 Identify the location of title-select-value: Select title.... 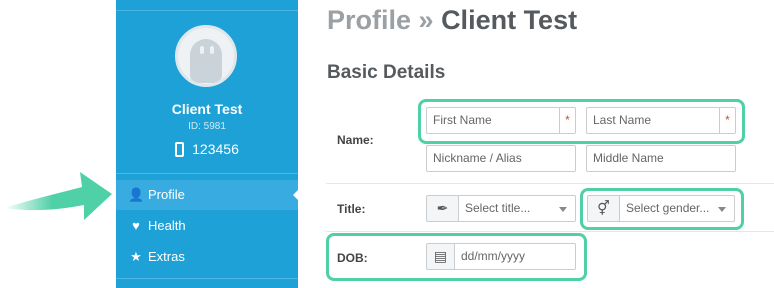
(498, 208).